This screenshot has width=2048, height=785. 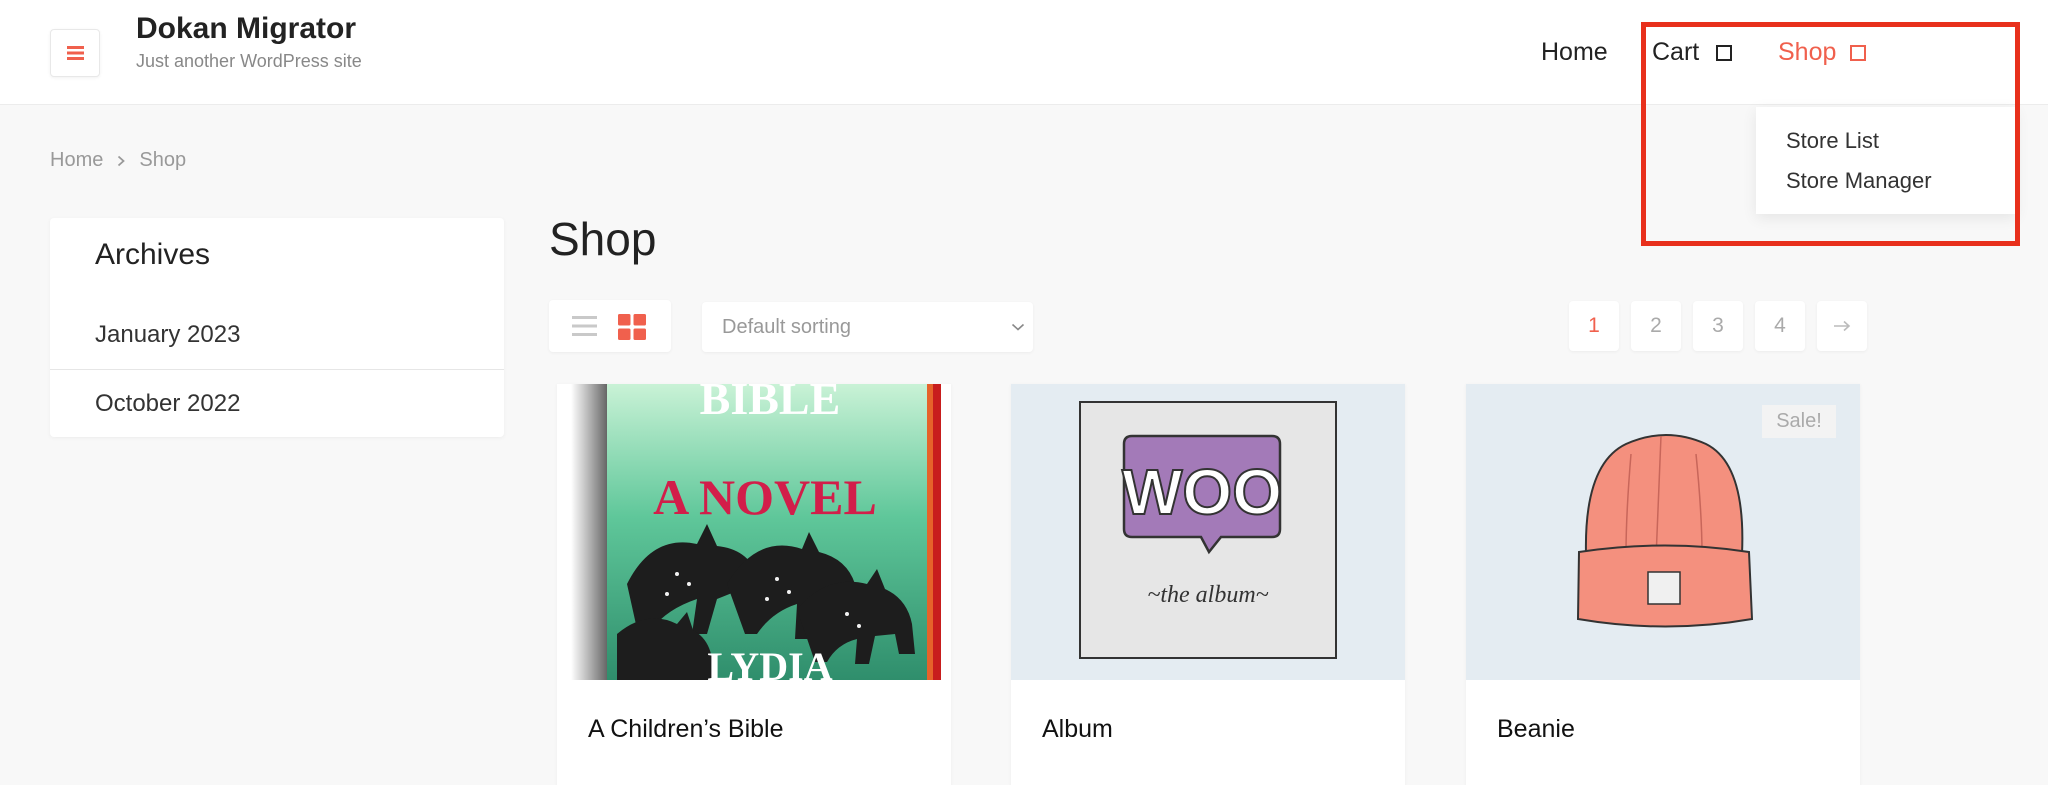 I want to click on product-image: WOO ~the album~, so click(x=1208, y=532).